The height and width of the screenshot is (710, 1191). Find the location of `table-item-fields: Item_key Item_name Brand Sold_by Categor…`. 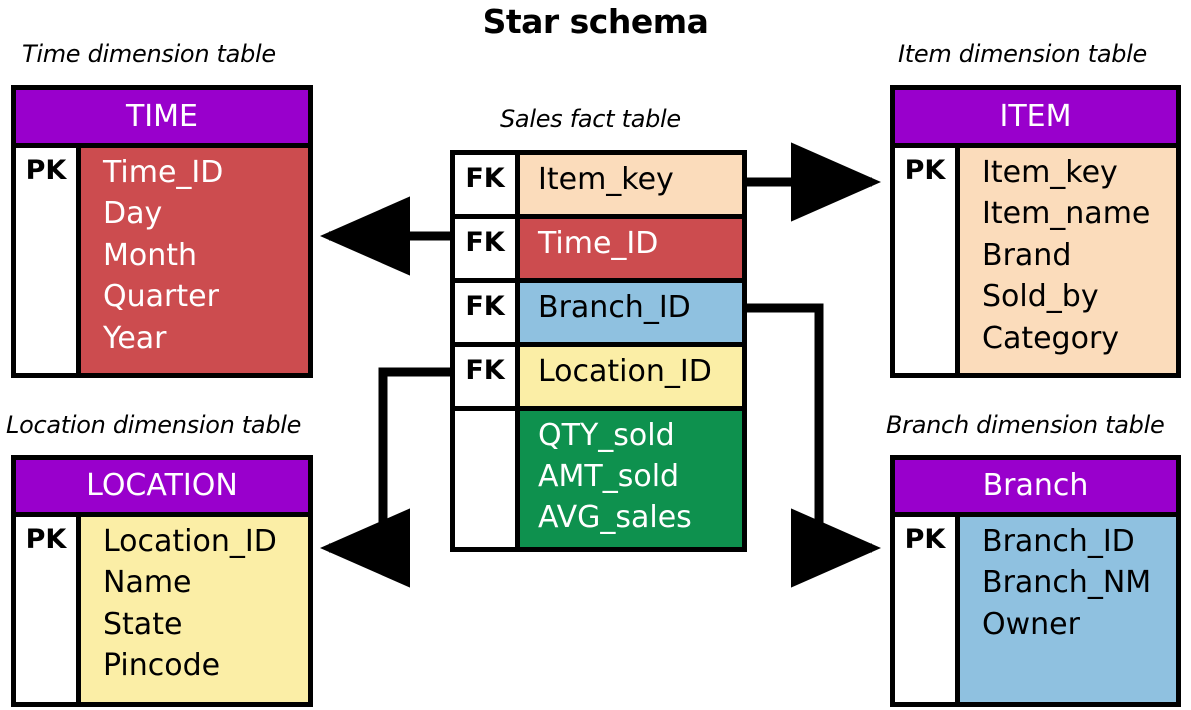

table-item-fields: Item_key Item_name Brand Sold_by Categor… is located at coordinates (1068, 260).